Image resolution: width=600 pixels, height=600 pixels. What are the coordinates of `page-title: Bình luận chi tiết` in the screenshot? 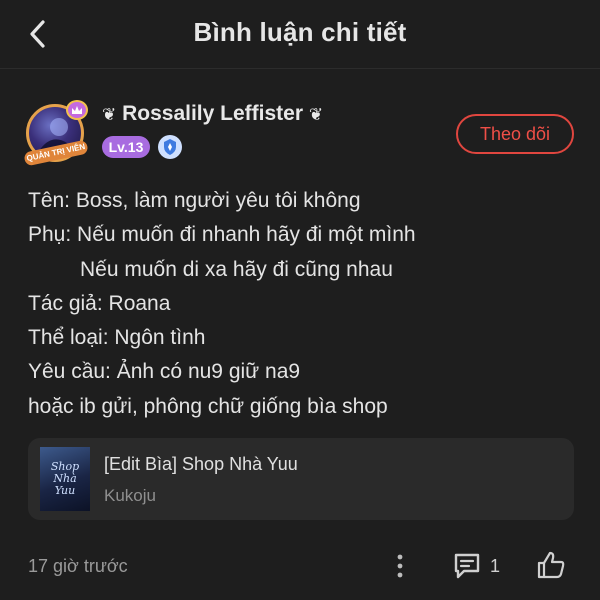 It's located at (300, 32).